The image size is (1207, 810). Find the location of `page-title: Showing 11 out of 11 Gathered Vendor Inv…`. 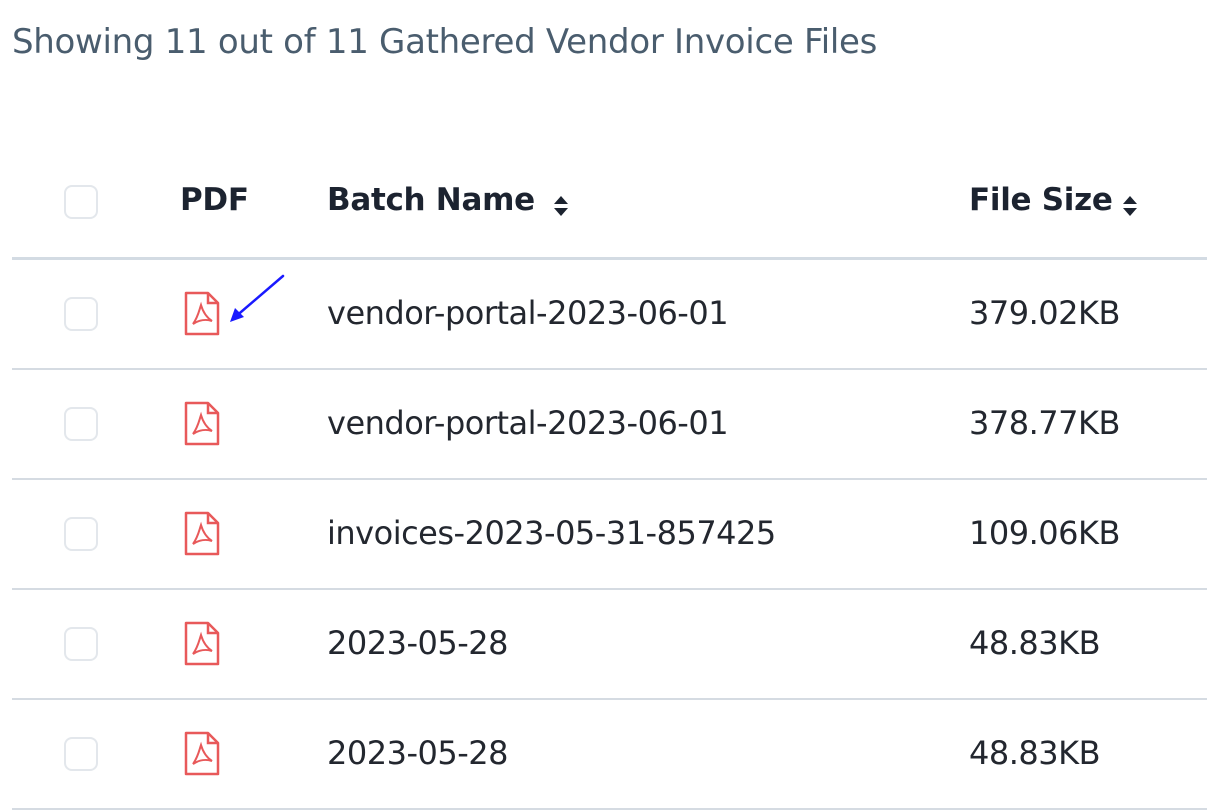

page-title: Showing 11 out of 11 Gathered Vendor Inv… is located at coordinates (445, 42).